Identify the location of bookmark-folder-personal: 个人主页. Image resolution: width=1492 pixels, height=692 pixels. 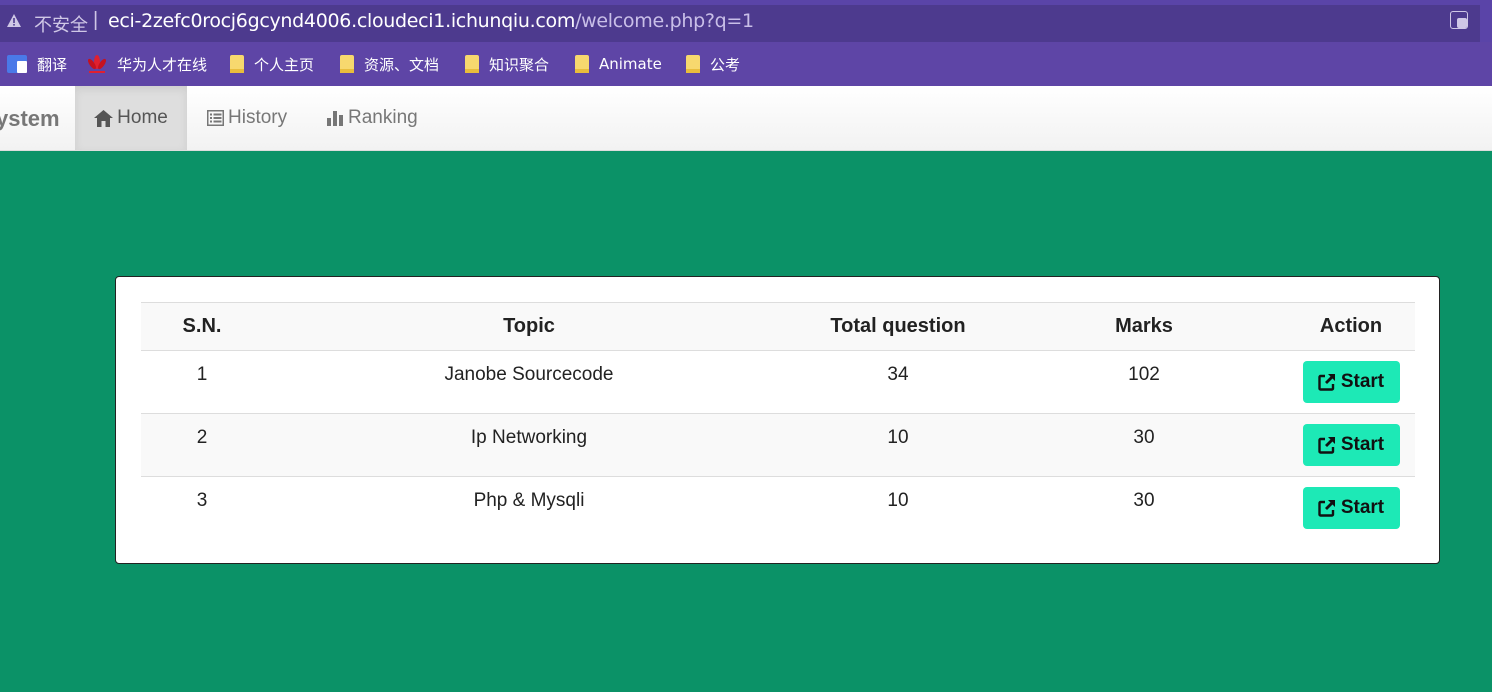
(272, 64).